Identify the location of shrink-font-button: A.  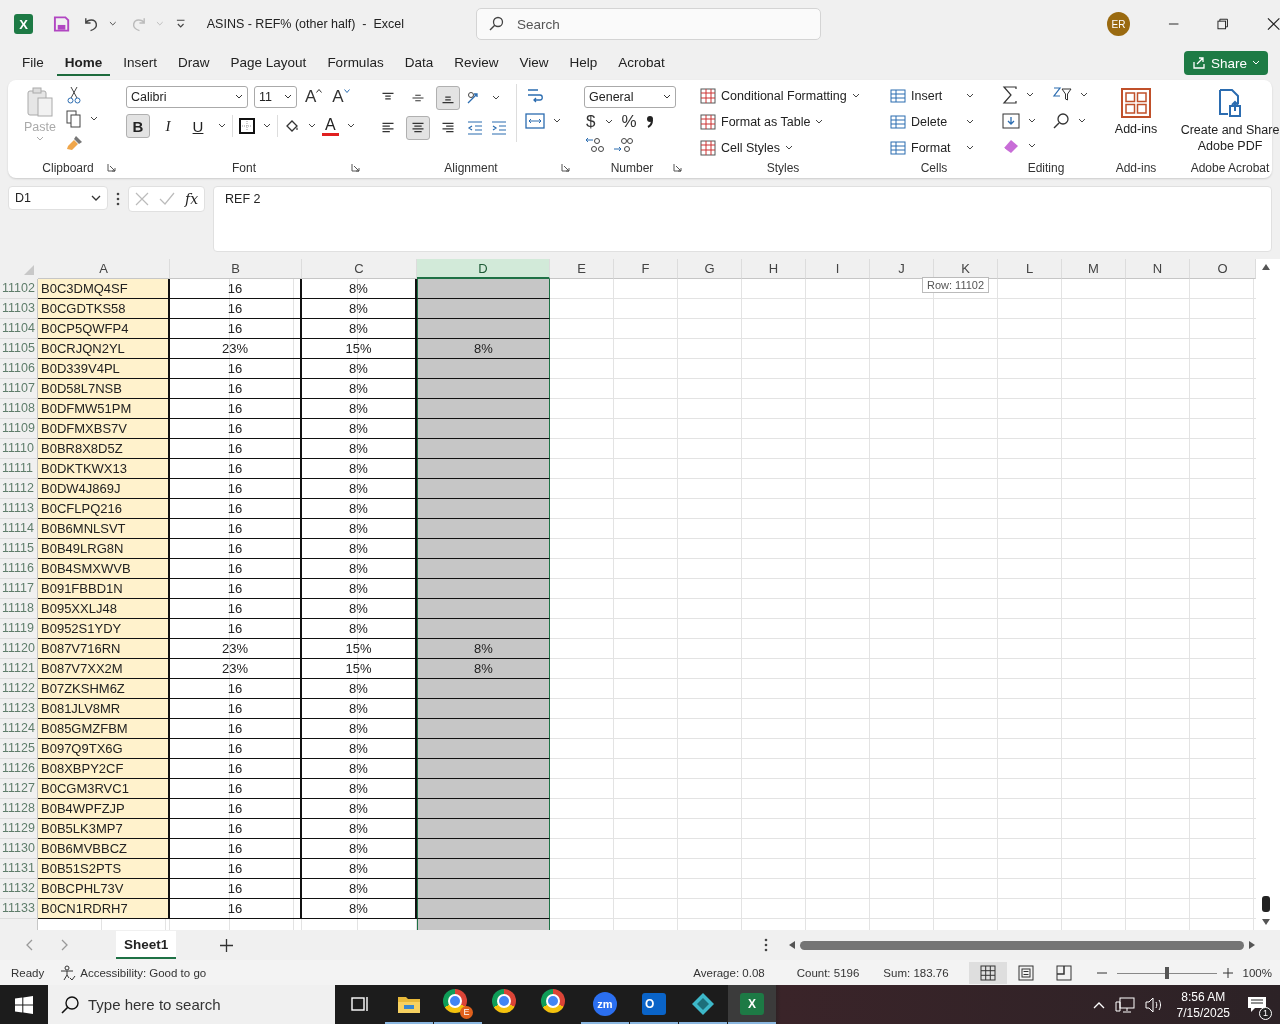
(341, 97).